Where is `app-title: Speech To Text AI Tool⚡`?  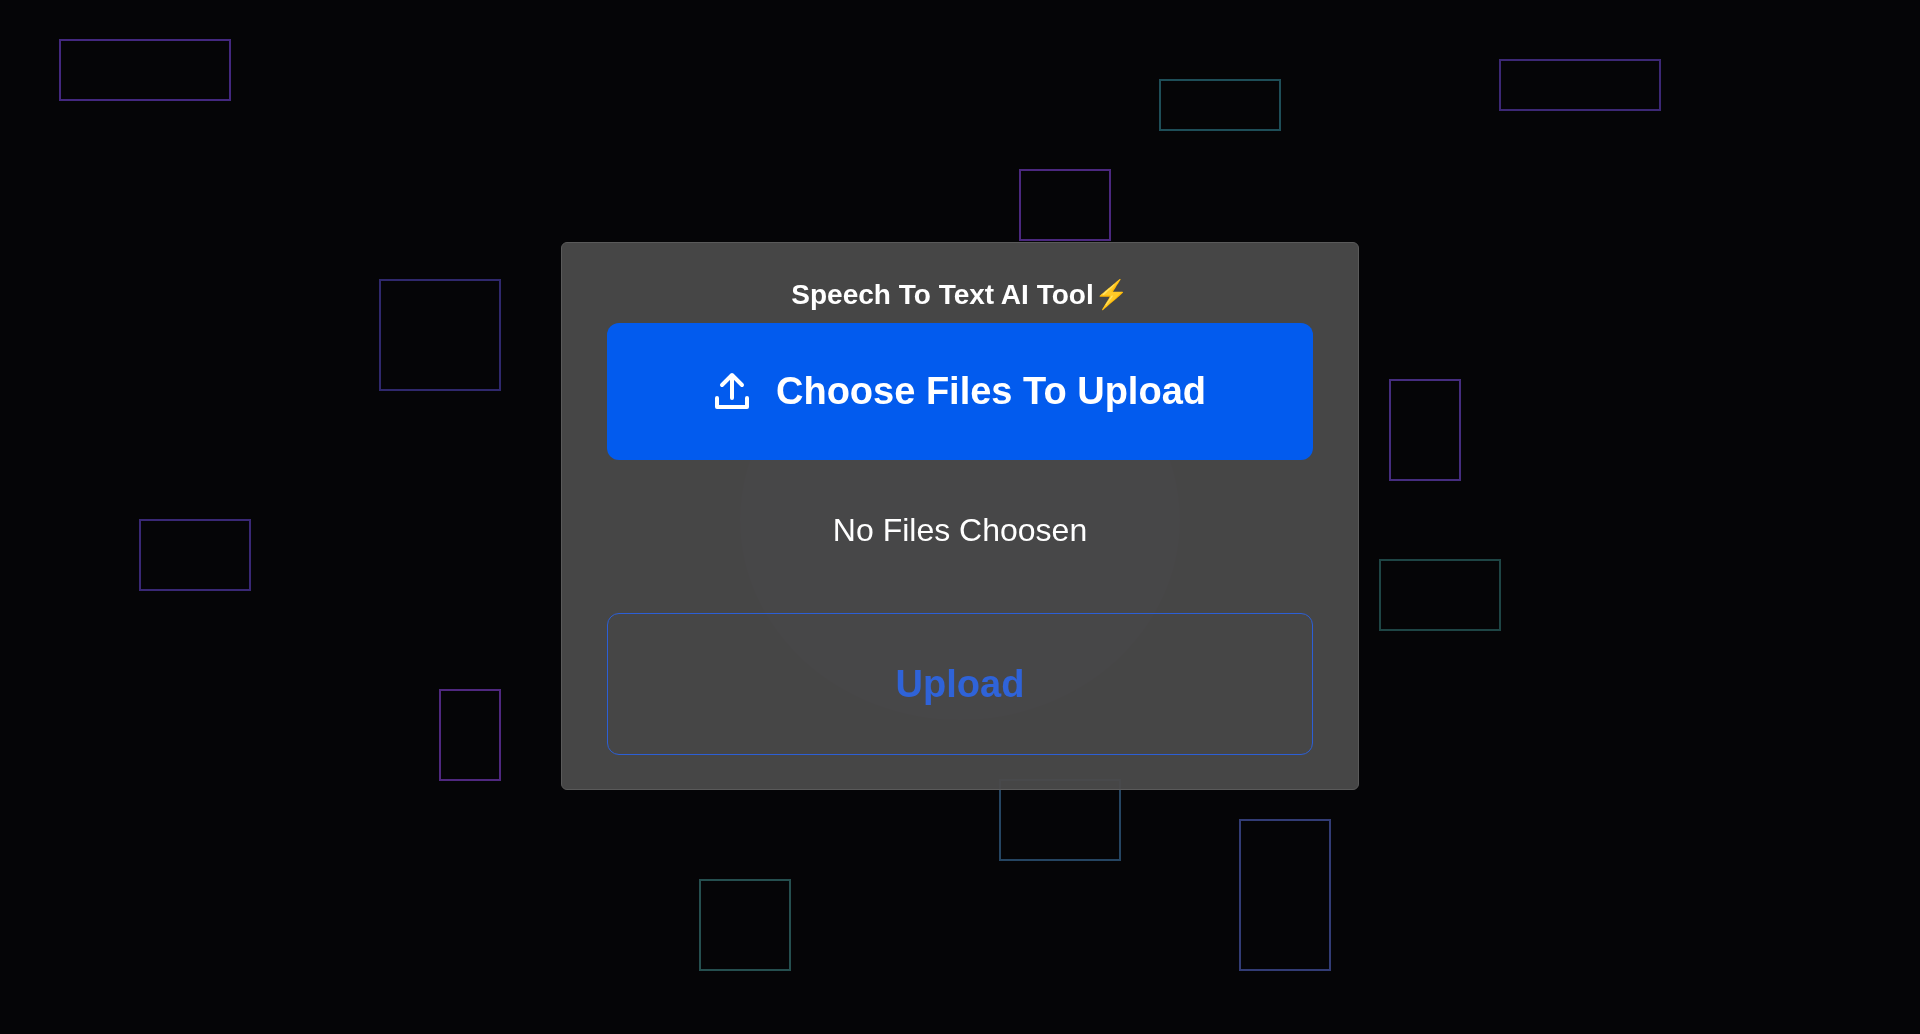
app-title: Speech To Text AI Tool⚡ is located at coordinates (960, 295).